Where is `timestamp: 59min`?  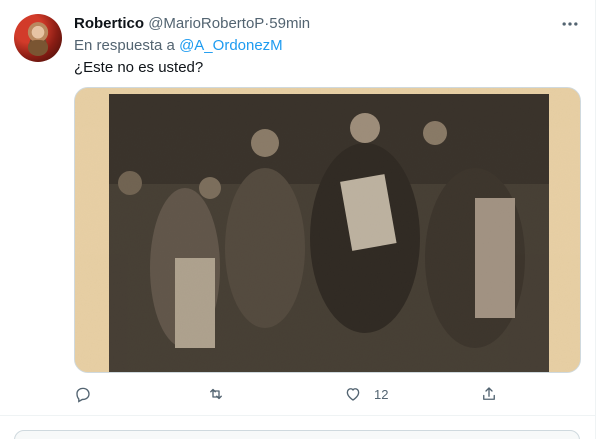 timestamp: 59min is located at coordinates (289, 23).